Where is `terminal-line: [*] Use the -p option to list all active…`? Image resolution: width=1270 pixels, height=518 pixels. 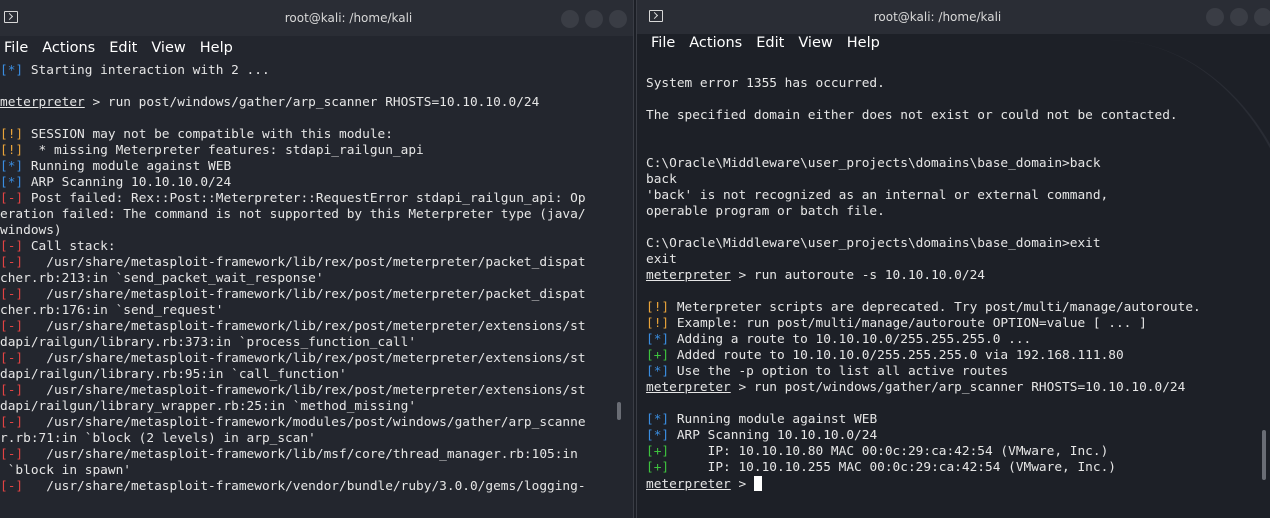 terminal-line: [*] Use the -p option to list all active… is located at coordinates (956, 372).